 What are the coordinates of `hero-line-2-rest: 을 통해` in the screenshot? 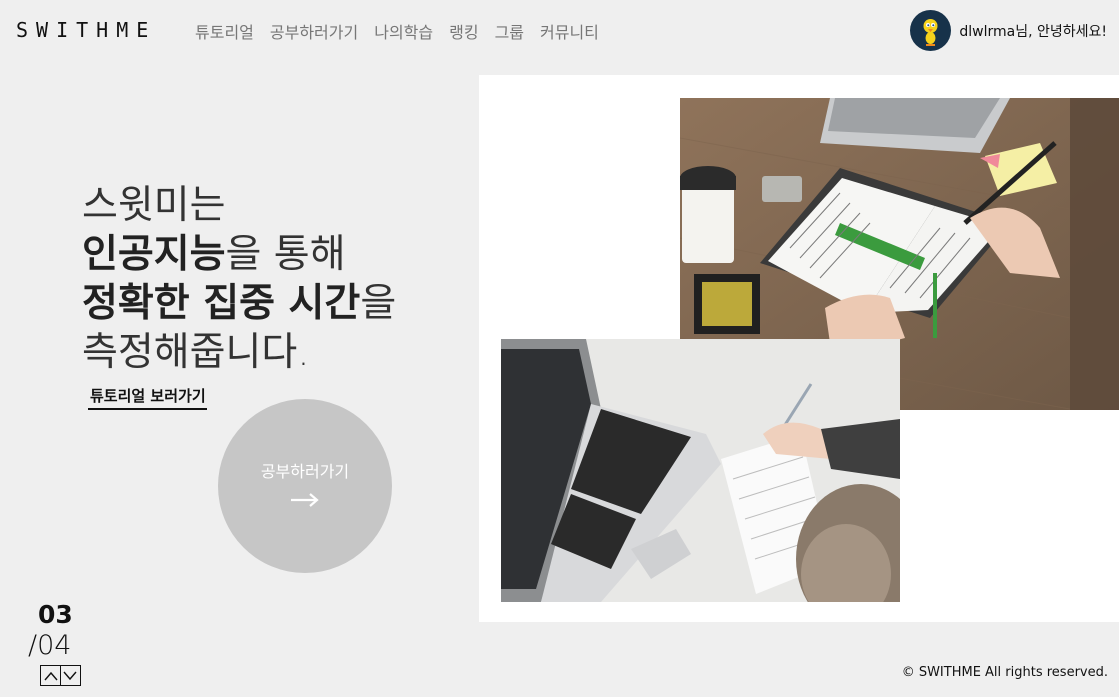 It's located at (285, 254).